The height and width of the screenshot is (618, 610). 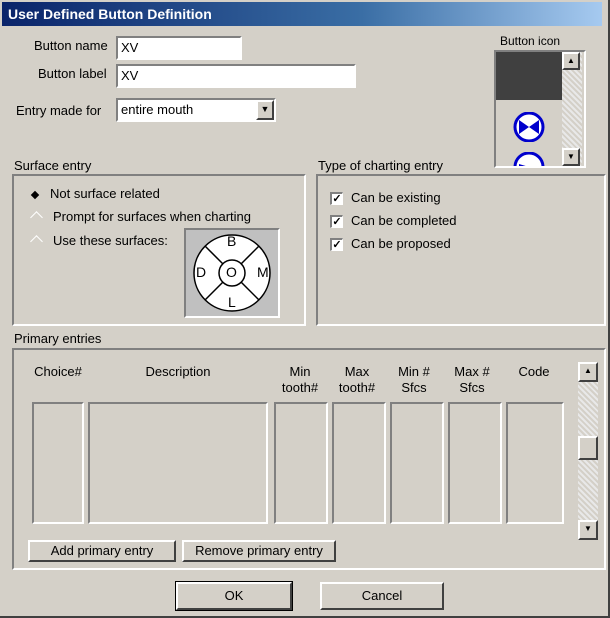 I want to click on radio-selected-icon, so click(x=35, y=195).